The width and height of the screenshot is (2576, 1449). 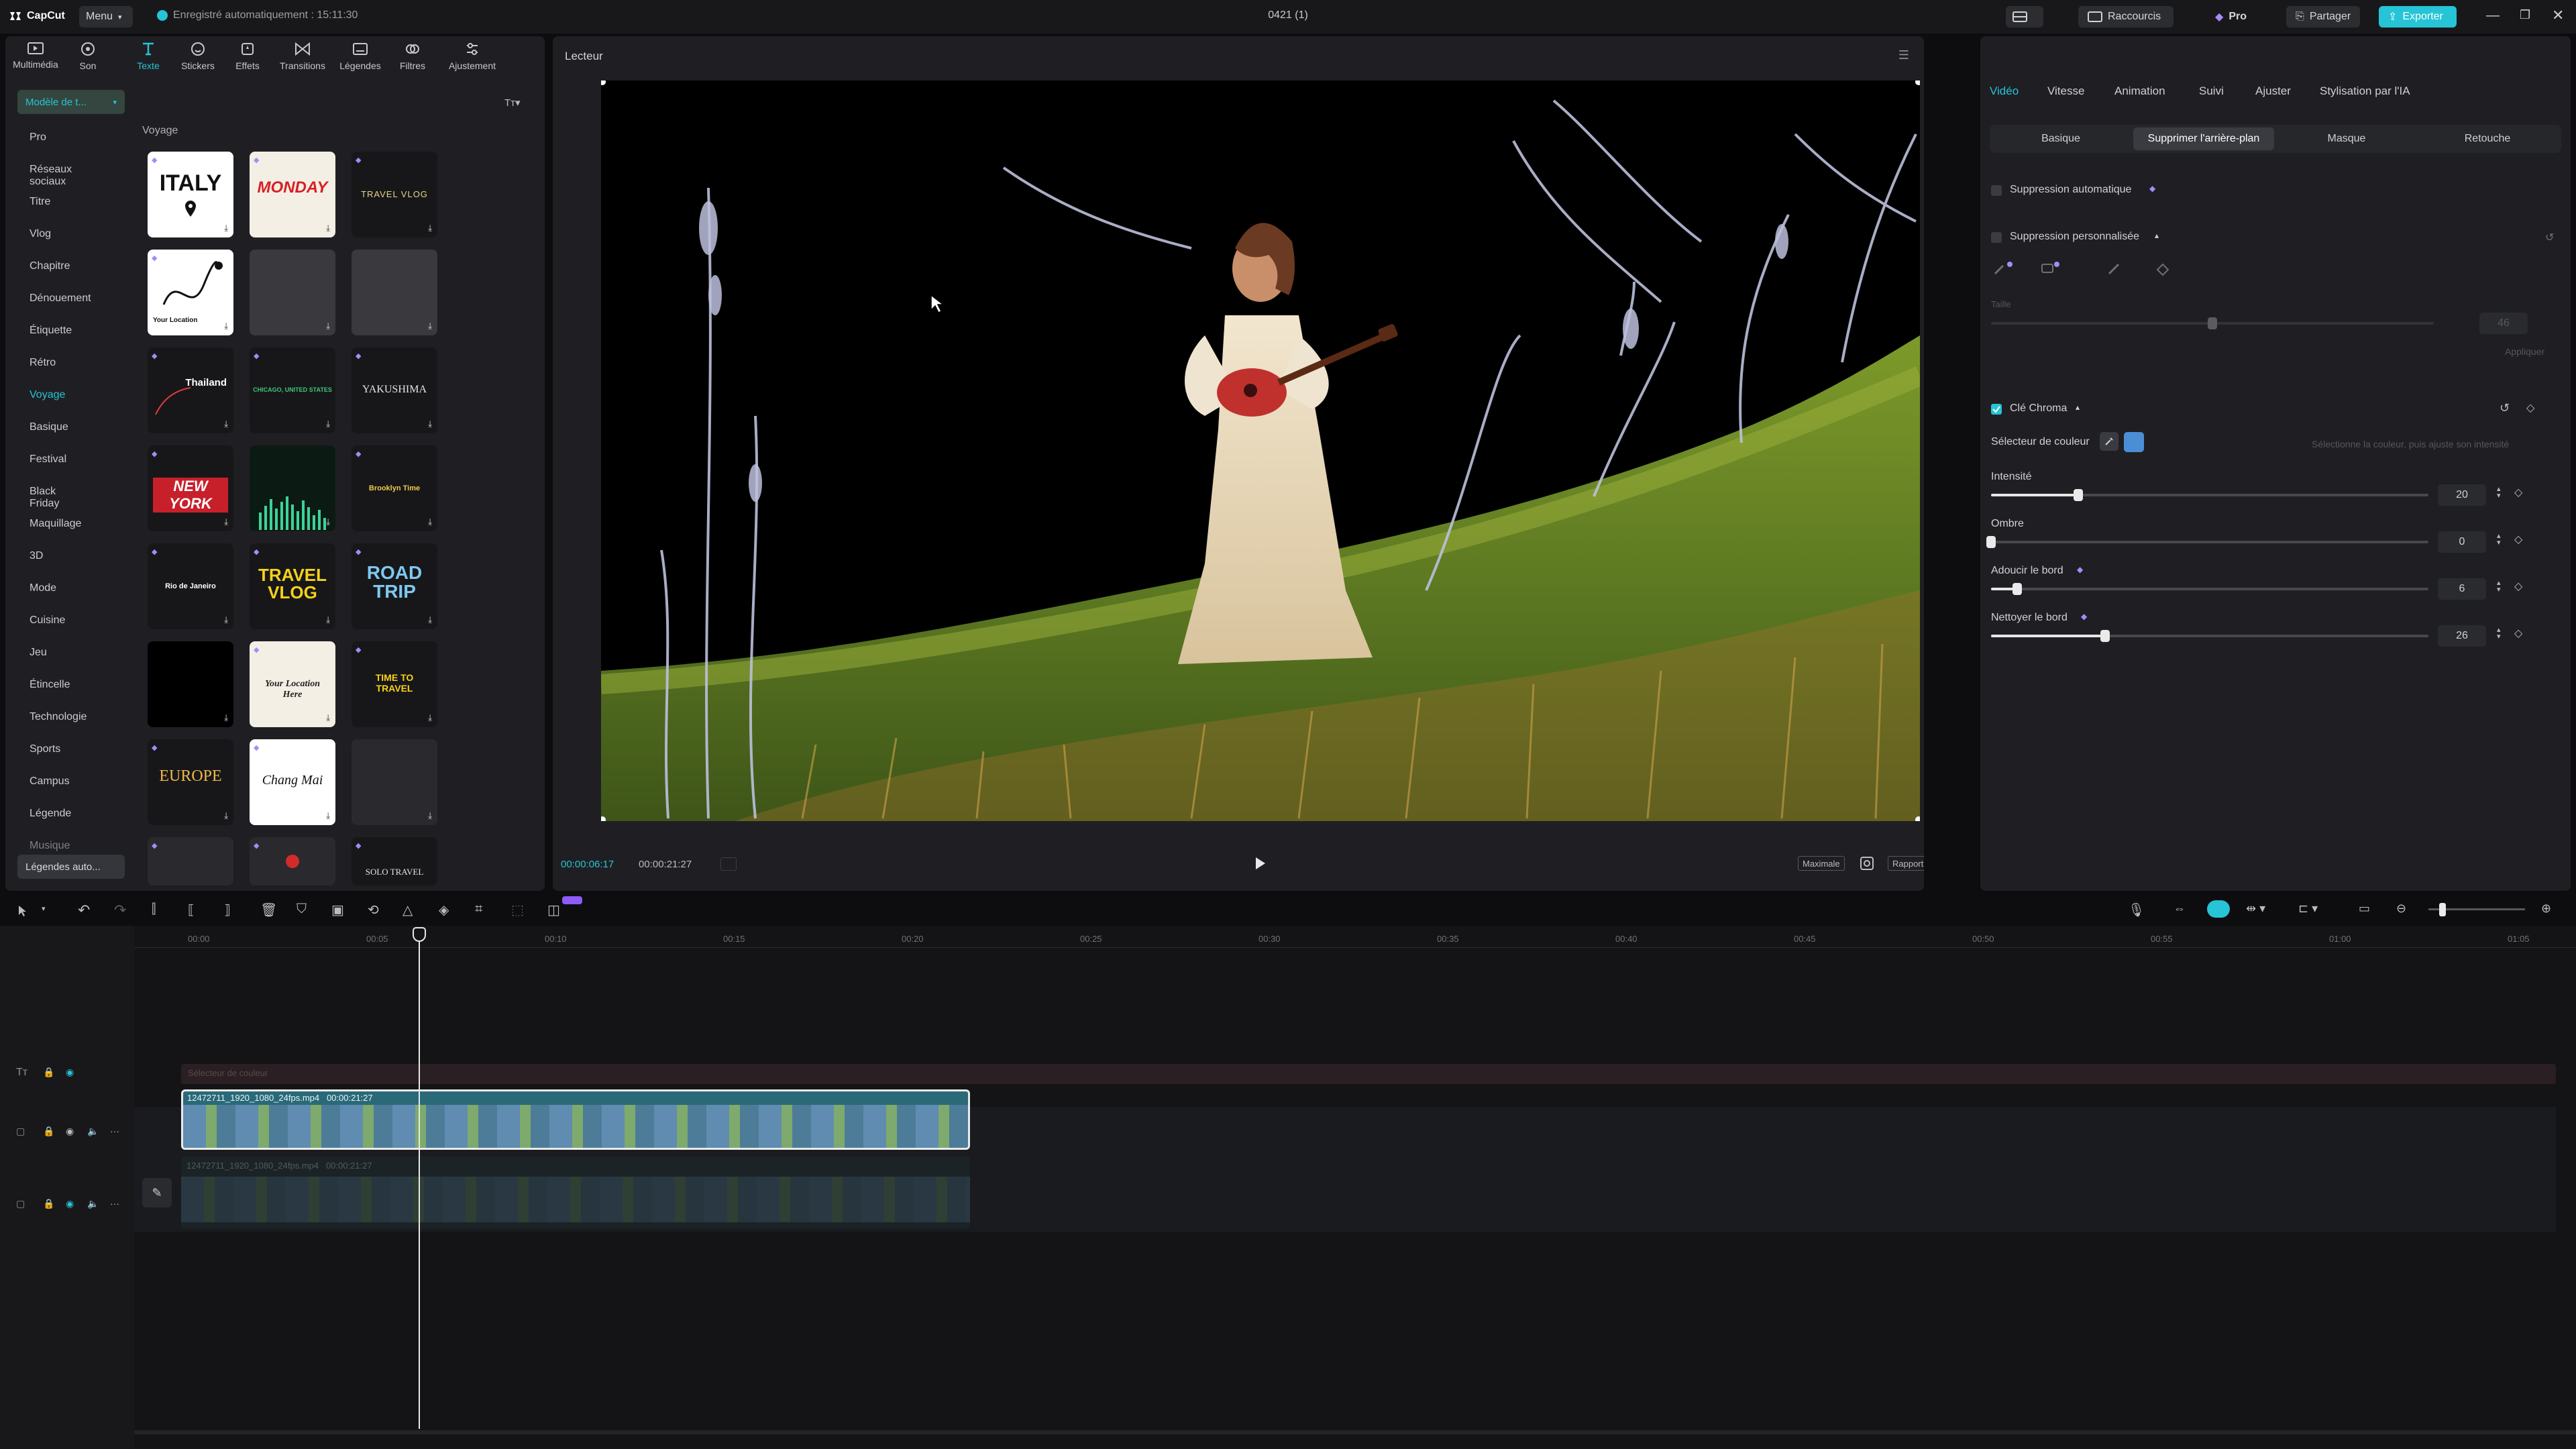 I want to click on clean-edge-slider, so click(x=2209, y=636).